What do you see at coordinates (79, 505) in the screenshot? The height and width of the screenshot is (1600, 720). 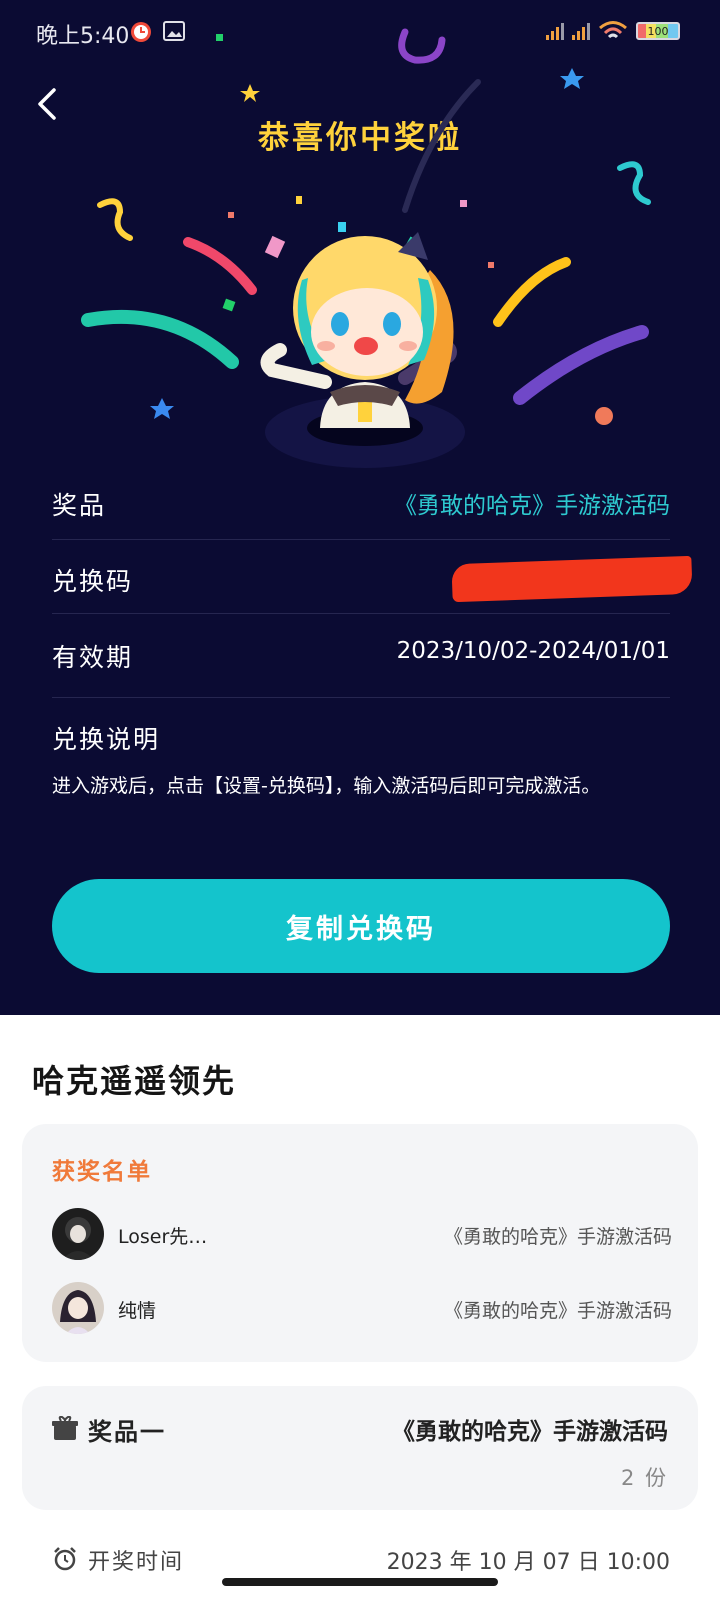 I see `prize-label: 奖品` at bounding box center [79, 505].